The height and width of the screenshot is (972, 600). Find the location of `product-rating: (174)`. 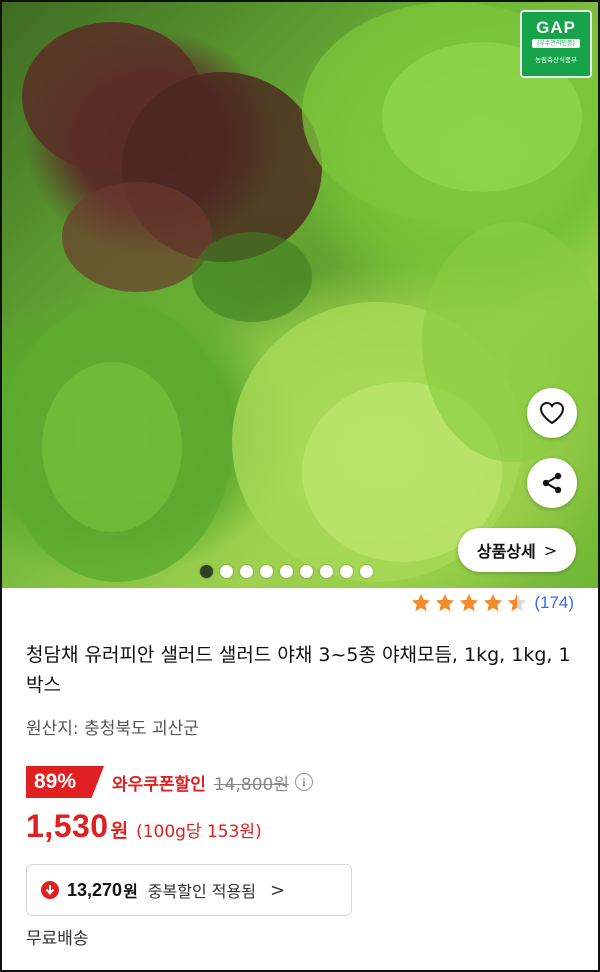

product-rating: (174) is located at coordinates (492, 603).